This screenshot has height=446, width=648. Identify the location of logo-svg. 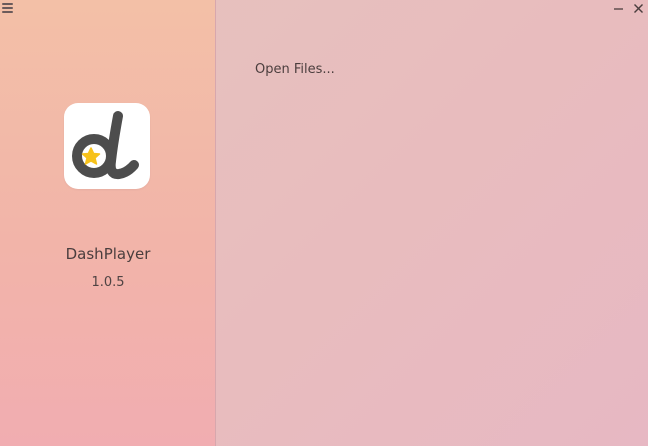
(105, 145).